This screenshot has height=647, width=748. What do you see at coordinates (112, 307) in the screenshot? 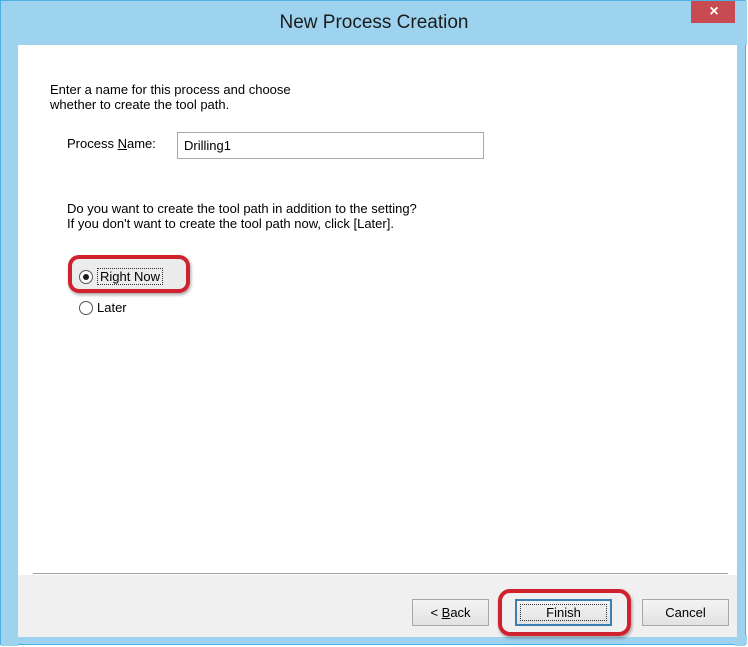
I see `radio-later-label: Later` at bounding box center [112, 307].